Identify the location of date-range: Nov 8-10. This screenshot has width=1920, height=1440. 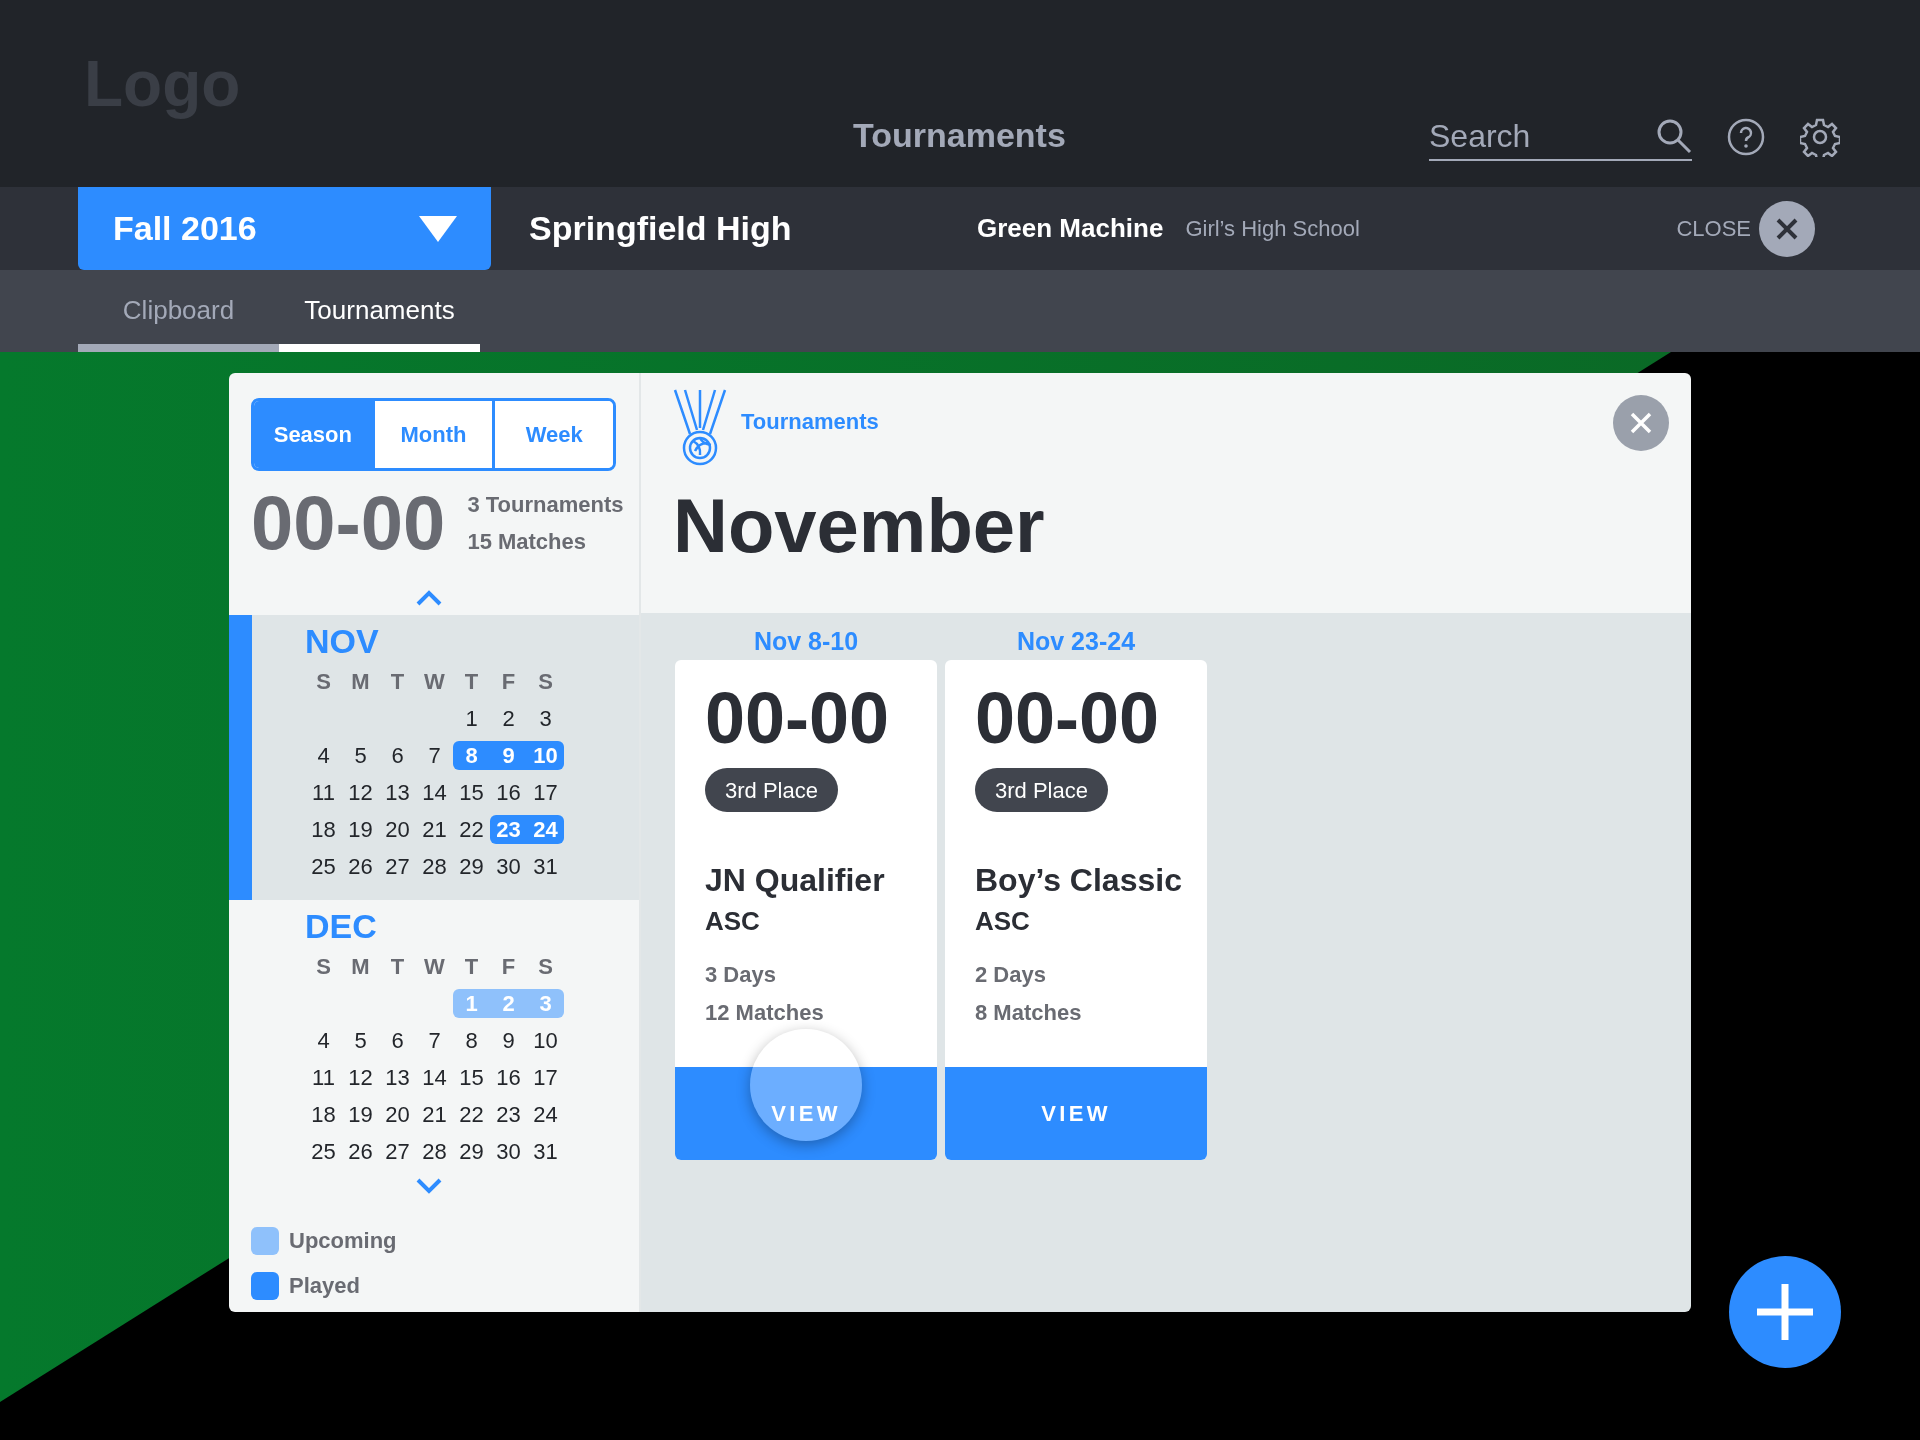
(806, 643).